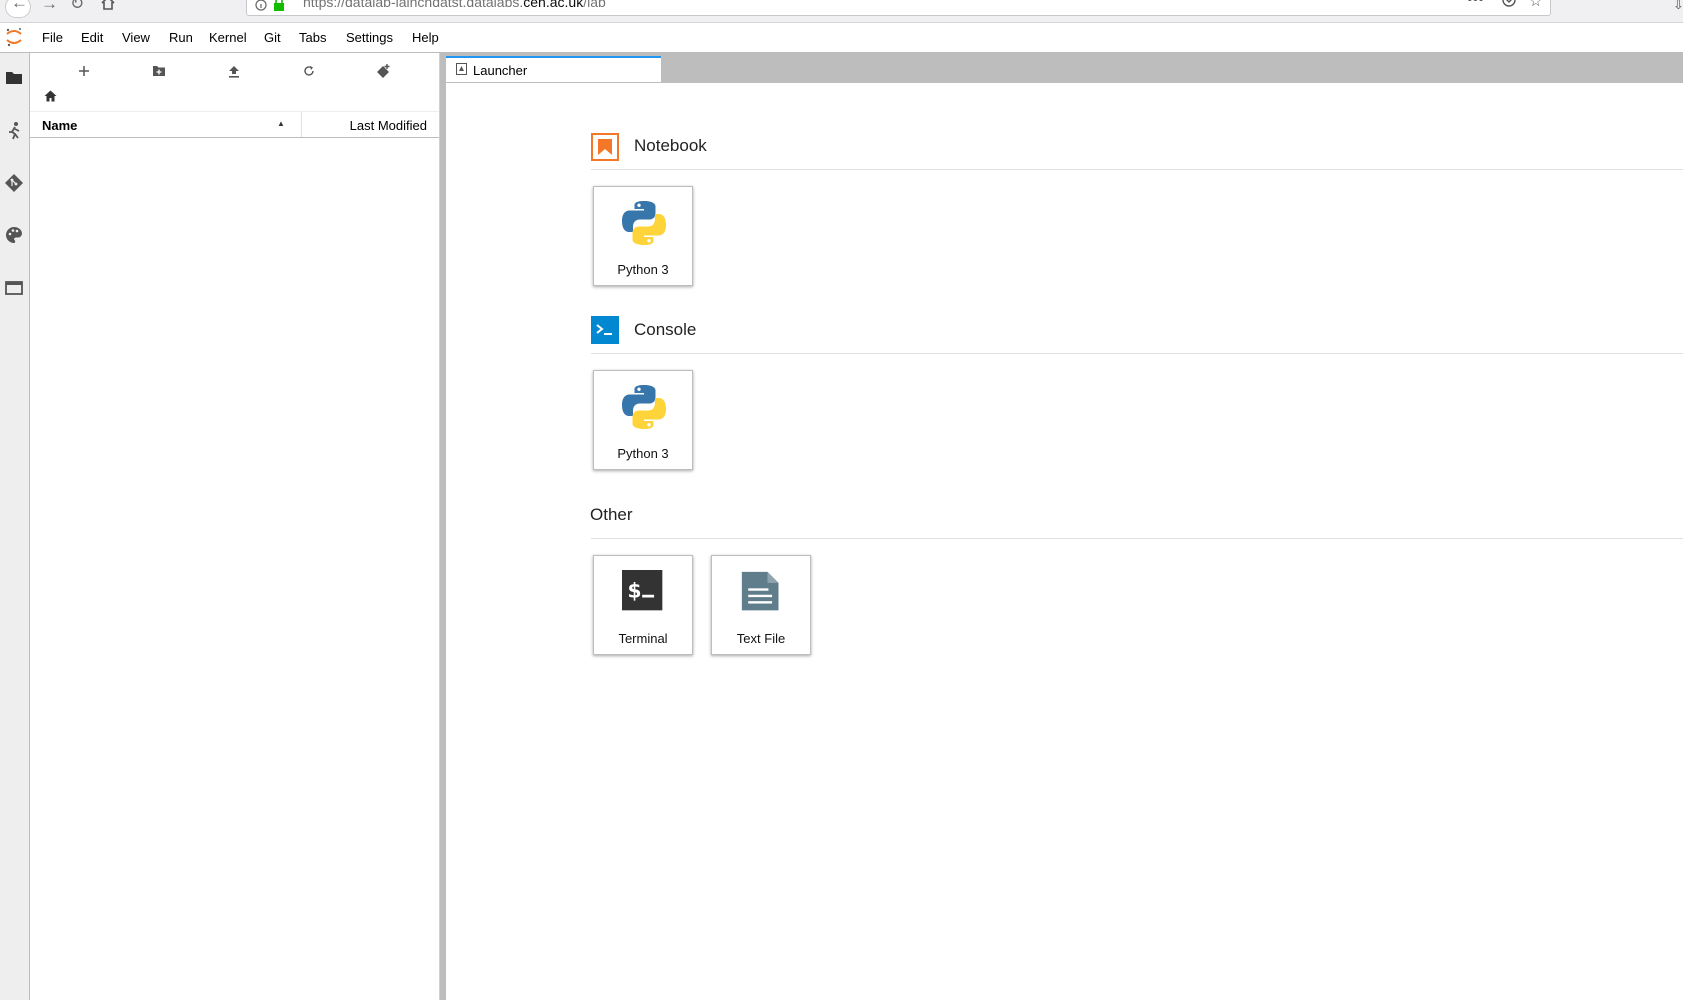 This screenshot has width=1683, height=1001. I want to click on plus-icon, so click(84, 71).